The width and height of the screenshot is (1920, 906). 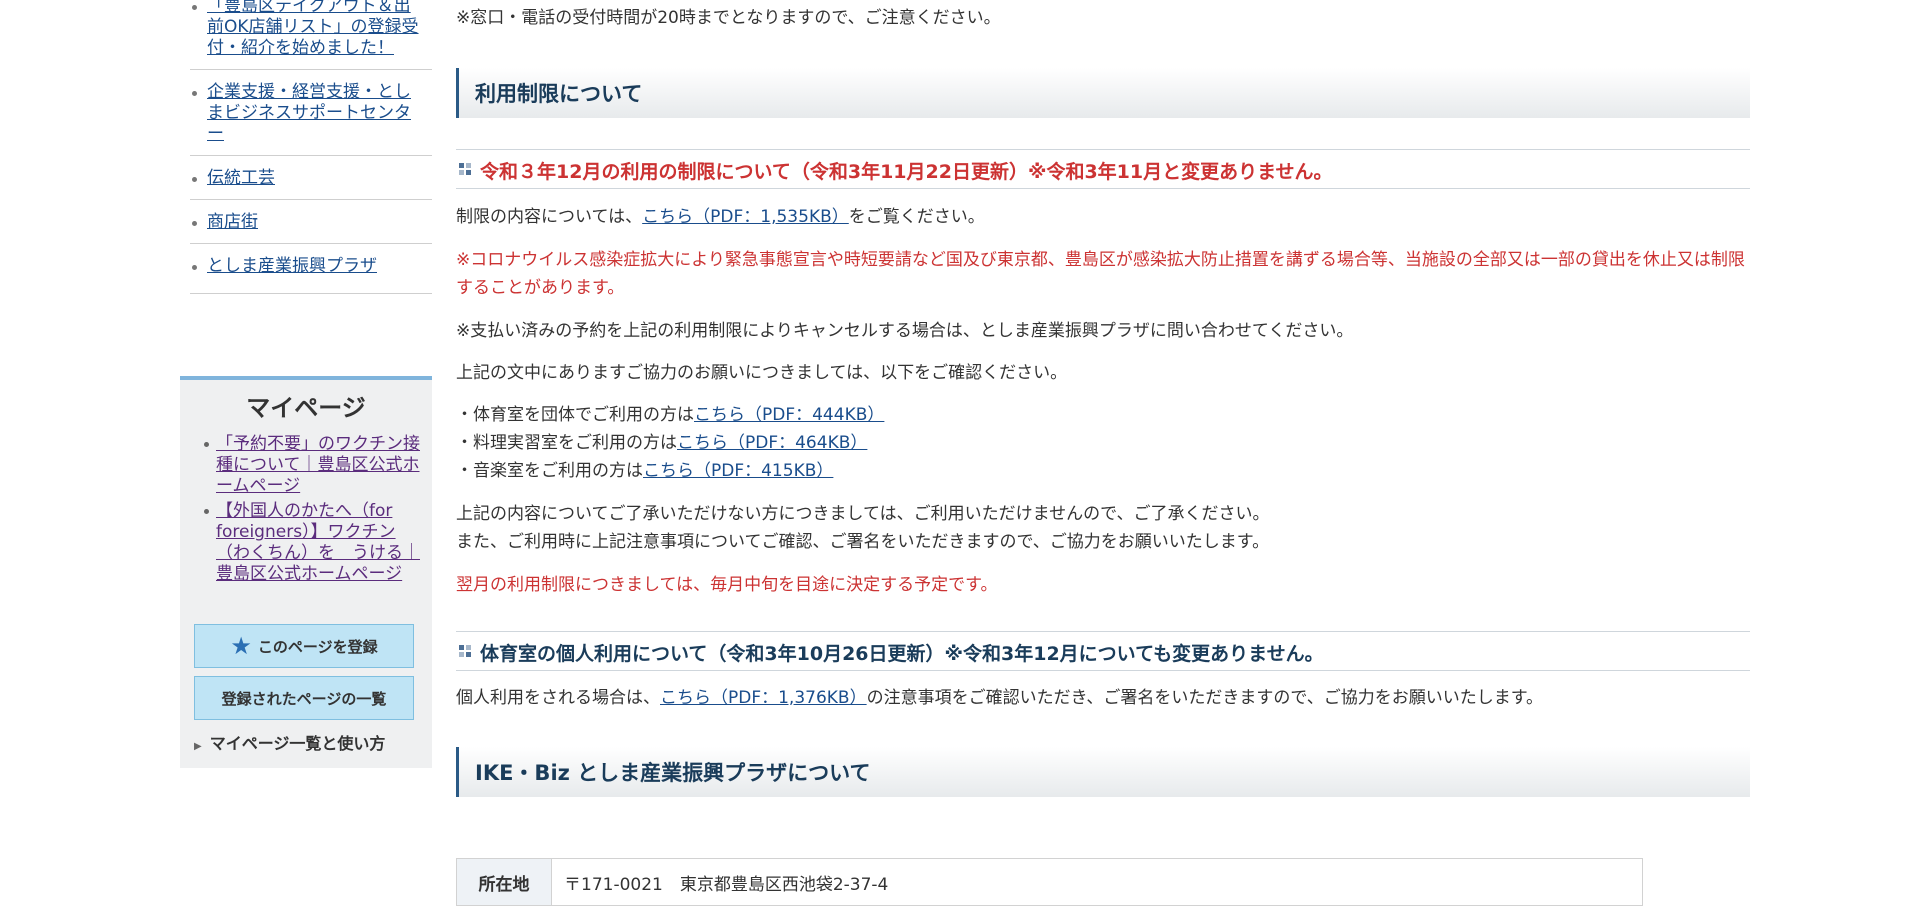 I want to click on list-item: 伝統工芸, so click(x=311, y=184).